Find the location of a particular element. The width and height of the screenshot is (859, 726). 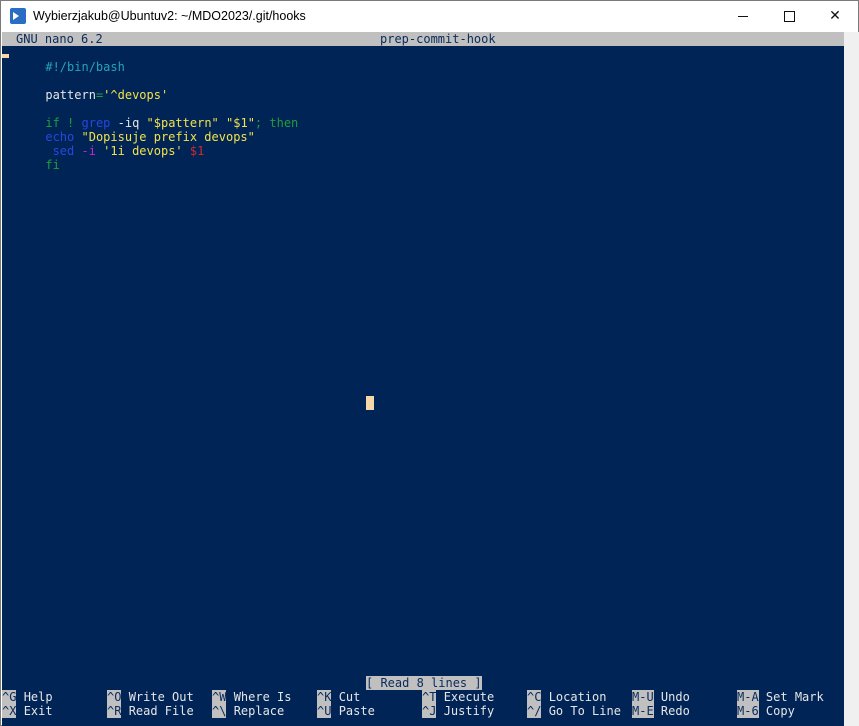

status-message: [ Read 8 lines ] is located at coordinates (424, 683).